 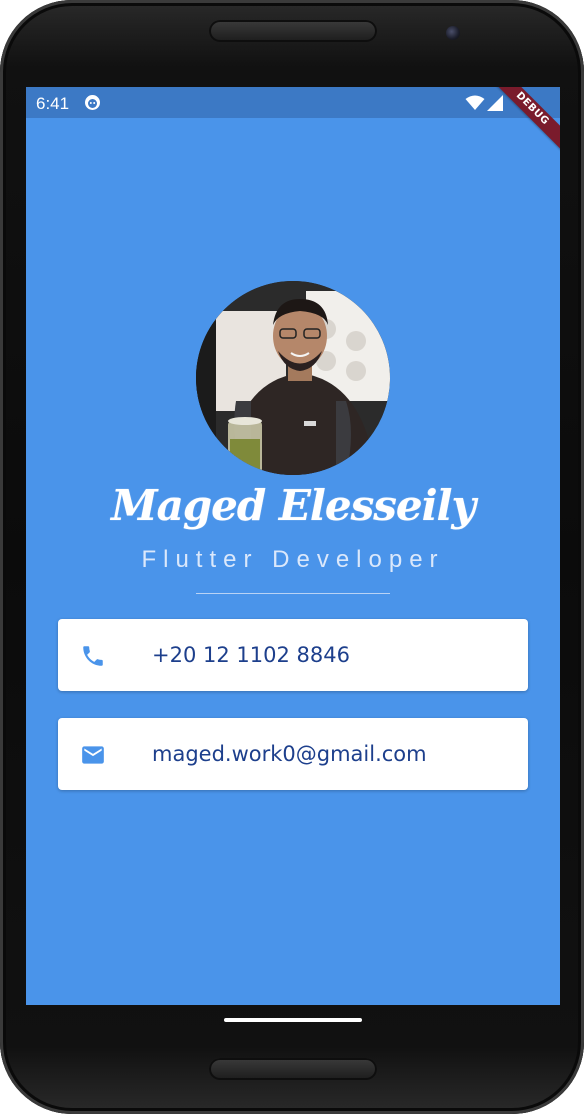 What do you see at coordinates (453, 33) in the screenshot?
I see `front-camera-icon` at bounding box center [453, 33].